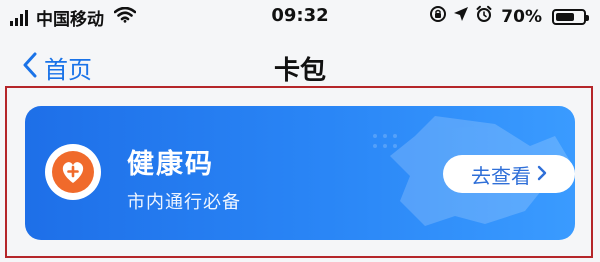  I want to click on battery-icon, so click(570, 16).